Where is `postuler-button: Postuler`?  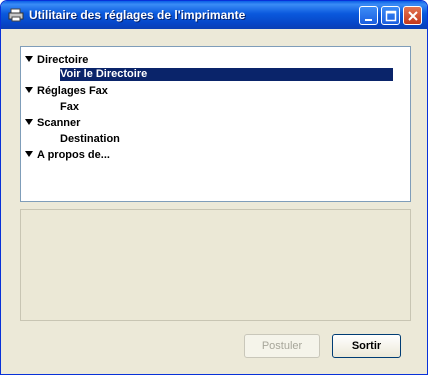 postuler-button: Postuler is located at coordinates (282, 346).